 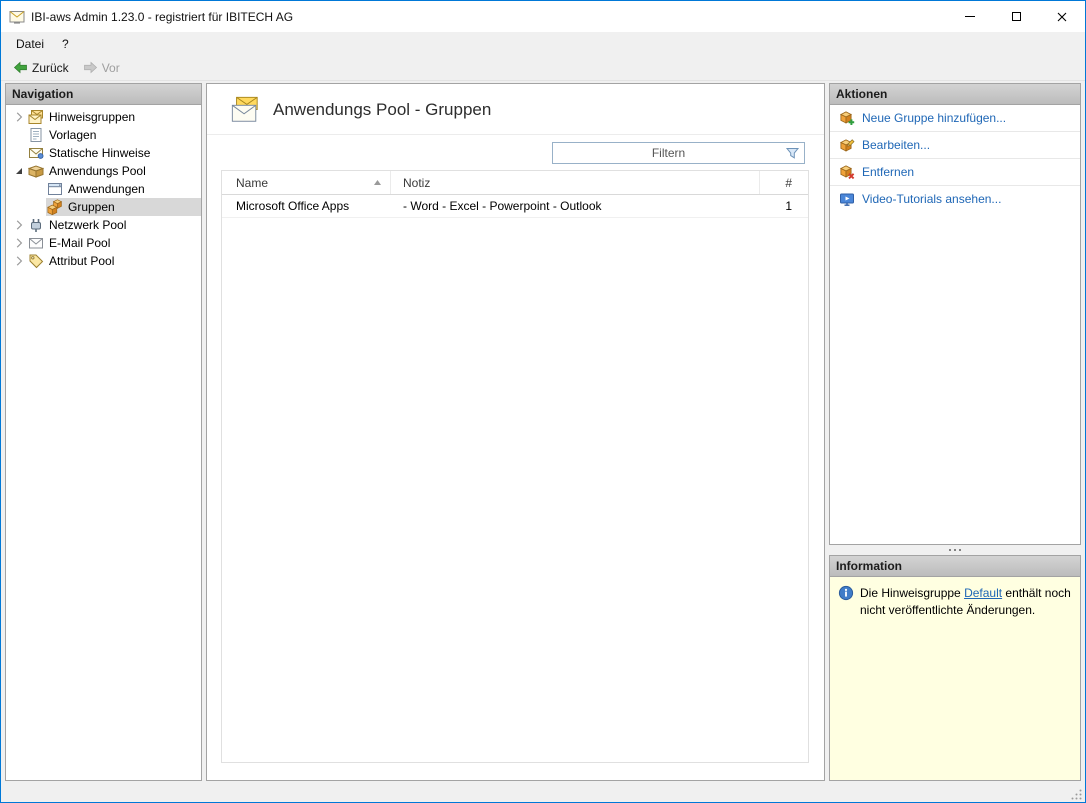 What do you see at coordinates (36, 243) in the screenshot?
I see `email-pool-icon` at bounding box center [36, 243].